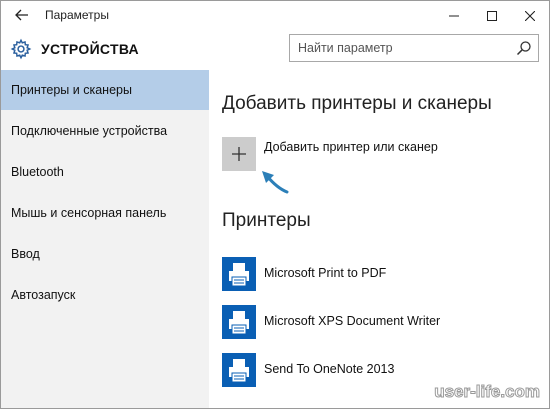 Image resolution: width=550 pixels, height=409 pixels. Describe the element at coordinates (275, 15) in the screenshot. I see `title-bar: Параметры` at that location.